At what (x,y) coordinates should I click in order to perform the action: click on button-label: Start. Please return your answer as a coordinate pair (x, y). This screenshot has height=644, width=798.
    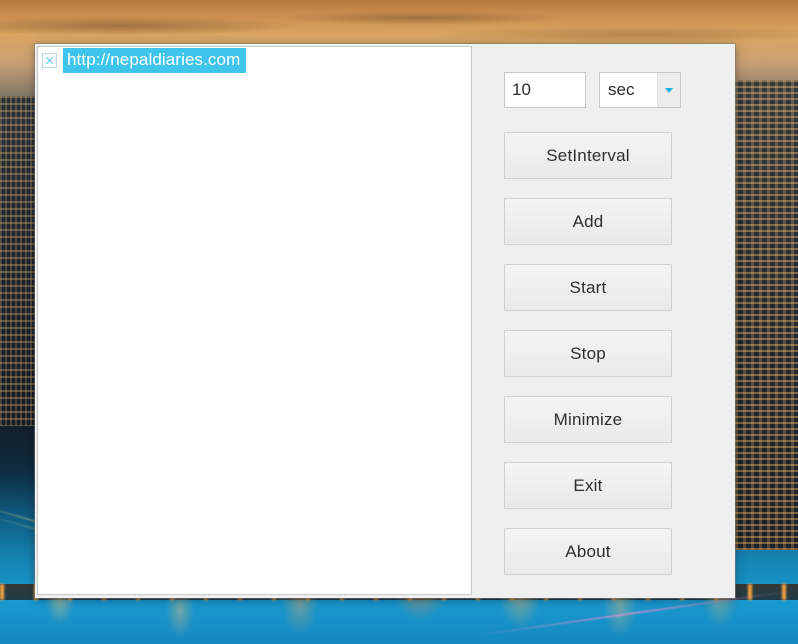
    Looking at the image, I should click on (588, 287).